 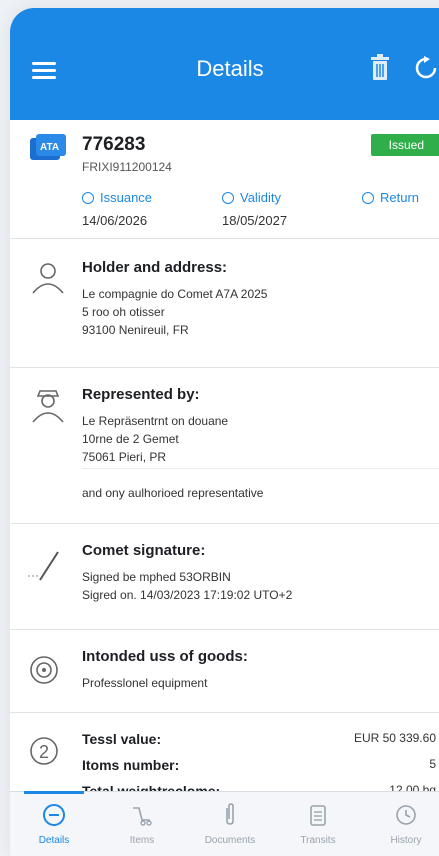 What do you see at coordinates (135, 330) in the screenshot?
I see `holder-line-3: 93100 Nenireuil, FR` at bounding box center [135, 330].